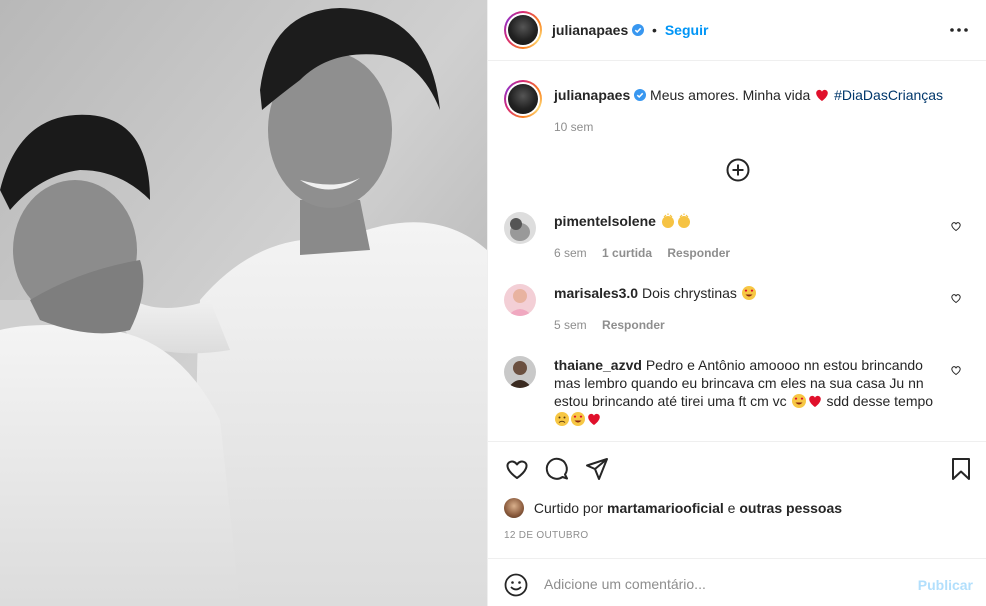 The image size is (986, 606). What do you see at coordinates (945, 585) in the screenshot?
I see `publish-button: Publicar` at bounding box center [945, 585].